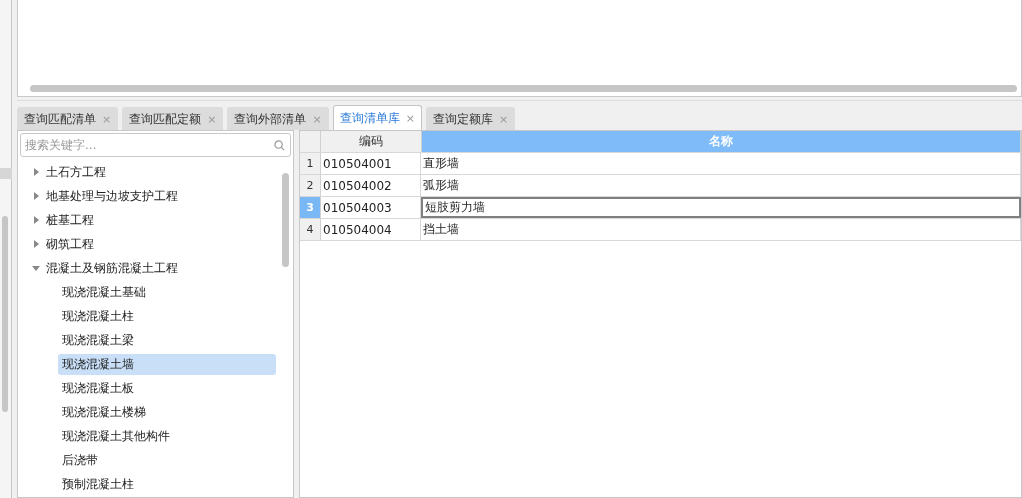 Image resolution: width=1022 pixels, height=498 pixels. I want to click on tree-item: 预制混凝土柱, so click(98, 484).